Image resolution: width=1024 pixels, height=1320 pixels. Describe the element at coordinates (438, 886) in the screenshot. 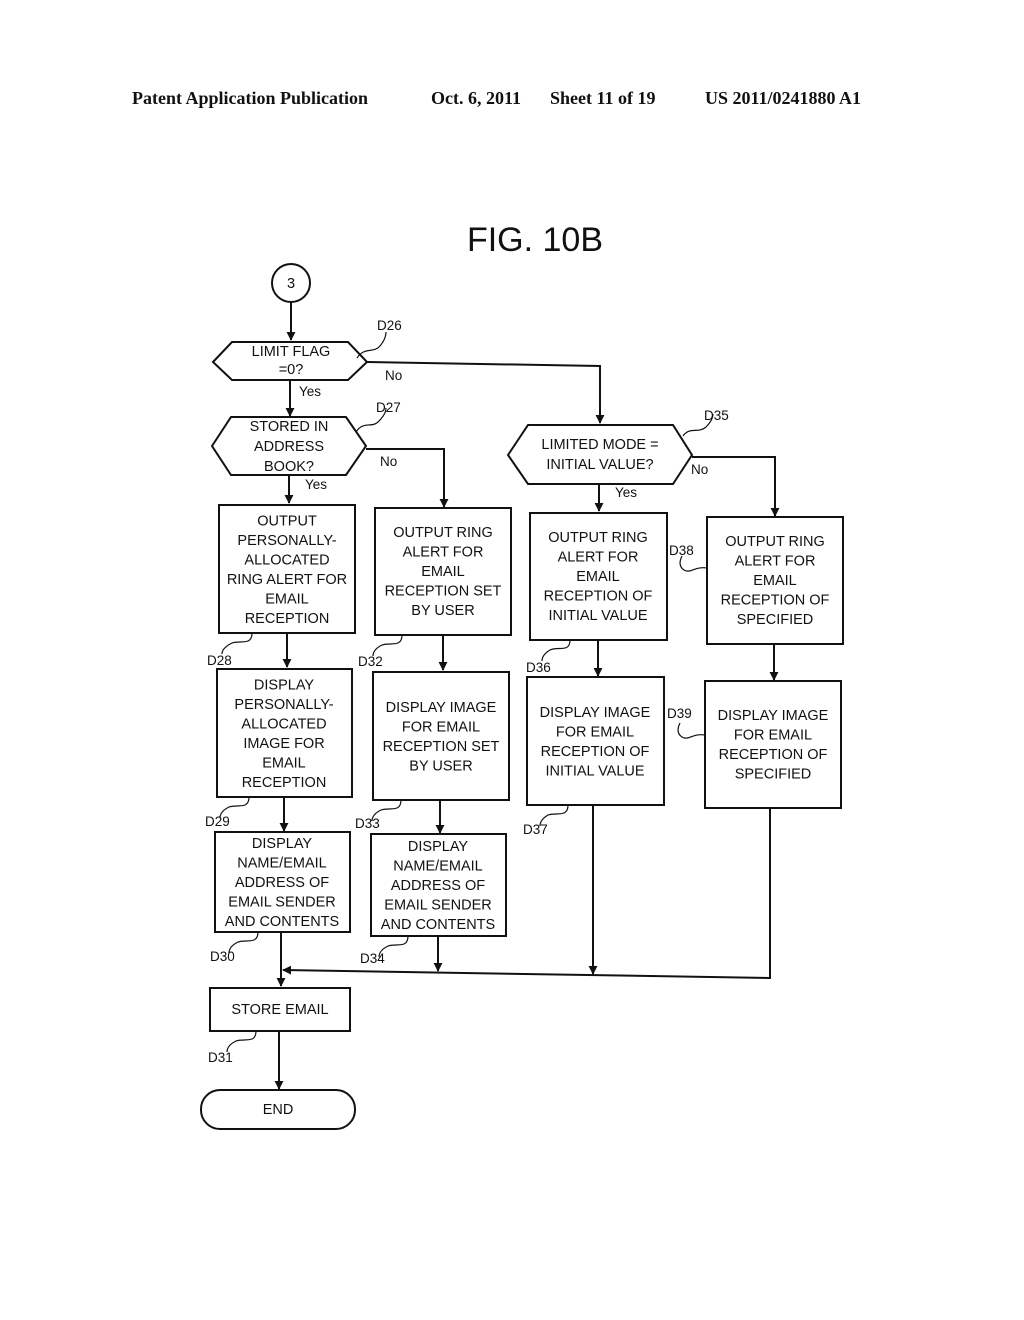

I see `d34-line-3: ADDRESS OF` at that location.